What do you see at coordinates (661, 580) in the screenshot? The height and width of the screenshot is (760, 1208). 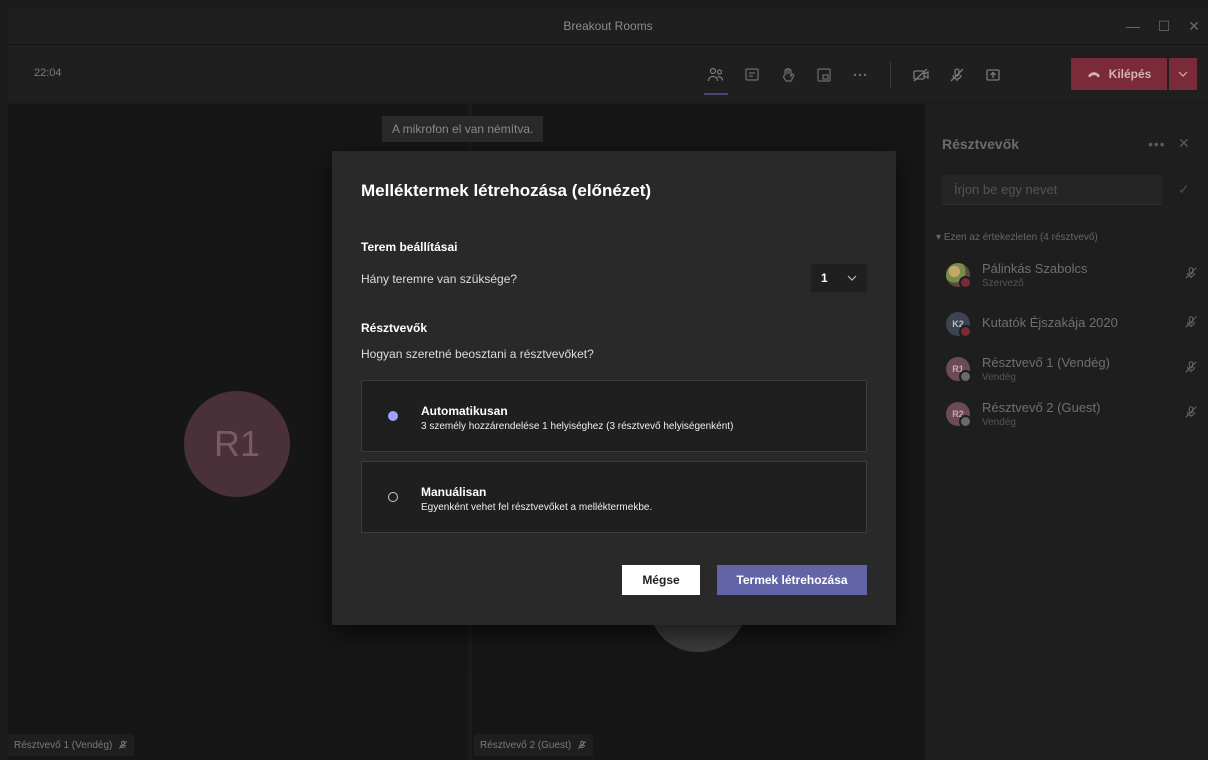 I see `cancel-button: Mégse` at bounding box center [661, 580].